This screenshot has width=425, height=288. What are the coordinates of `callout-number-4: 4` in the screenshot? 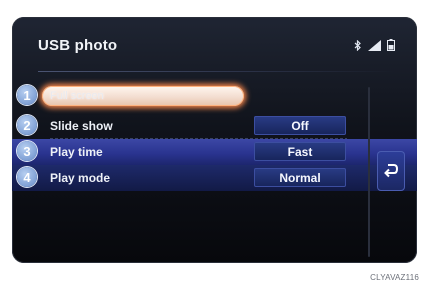 It's located at (27, 177).